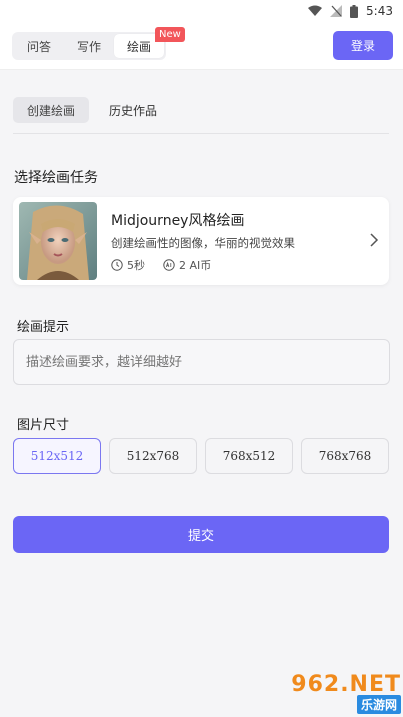  I want to click on task-meta: 5秒 2 AI币, so click(170, 265).